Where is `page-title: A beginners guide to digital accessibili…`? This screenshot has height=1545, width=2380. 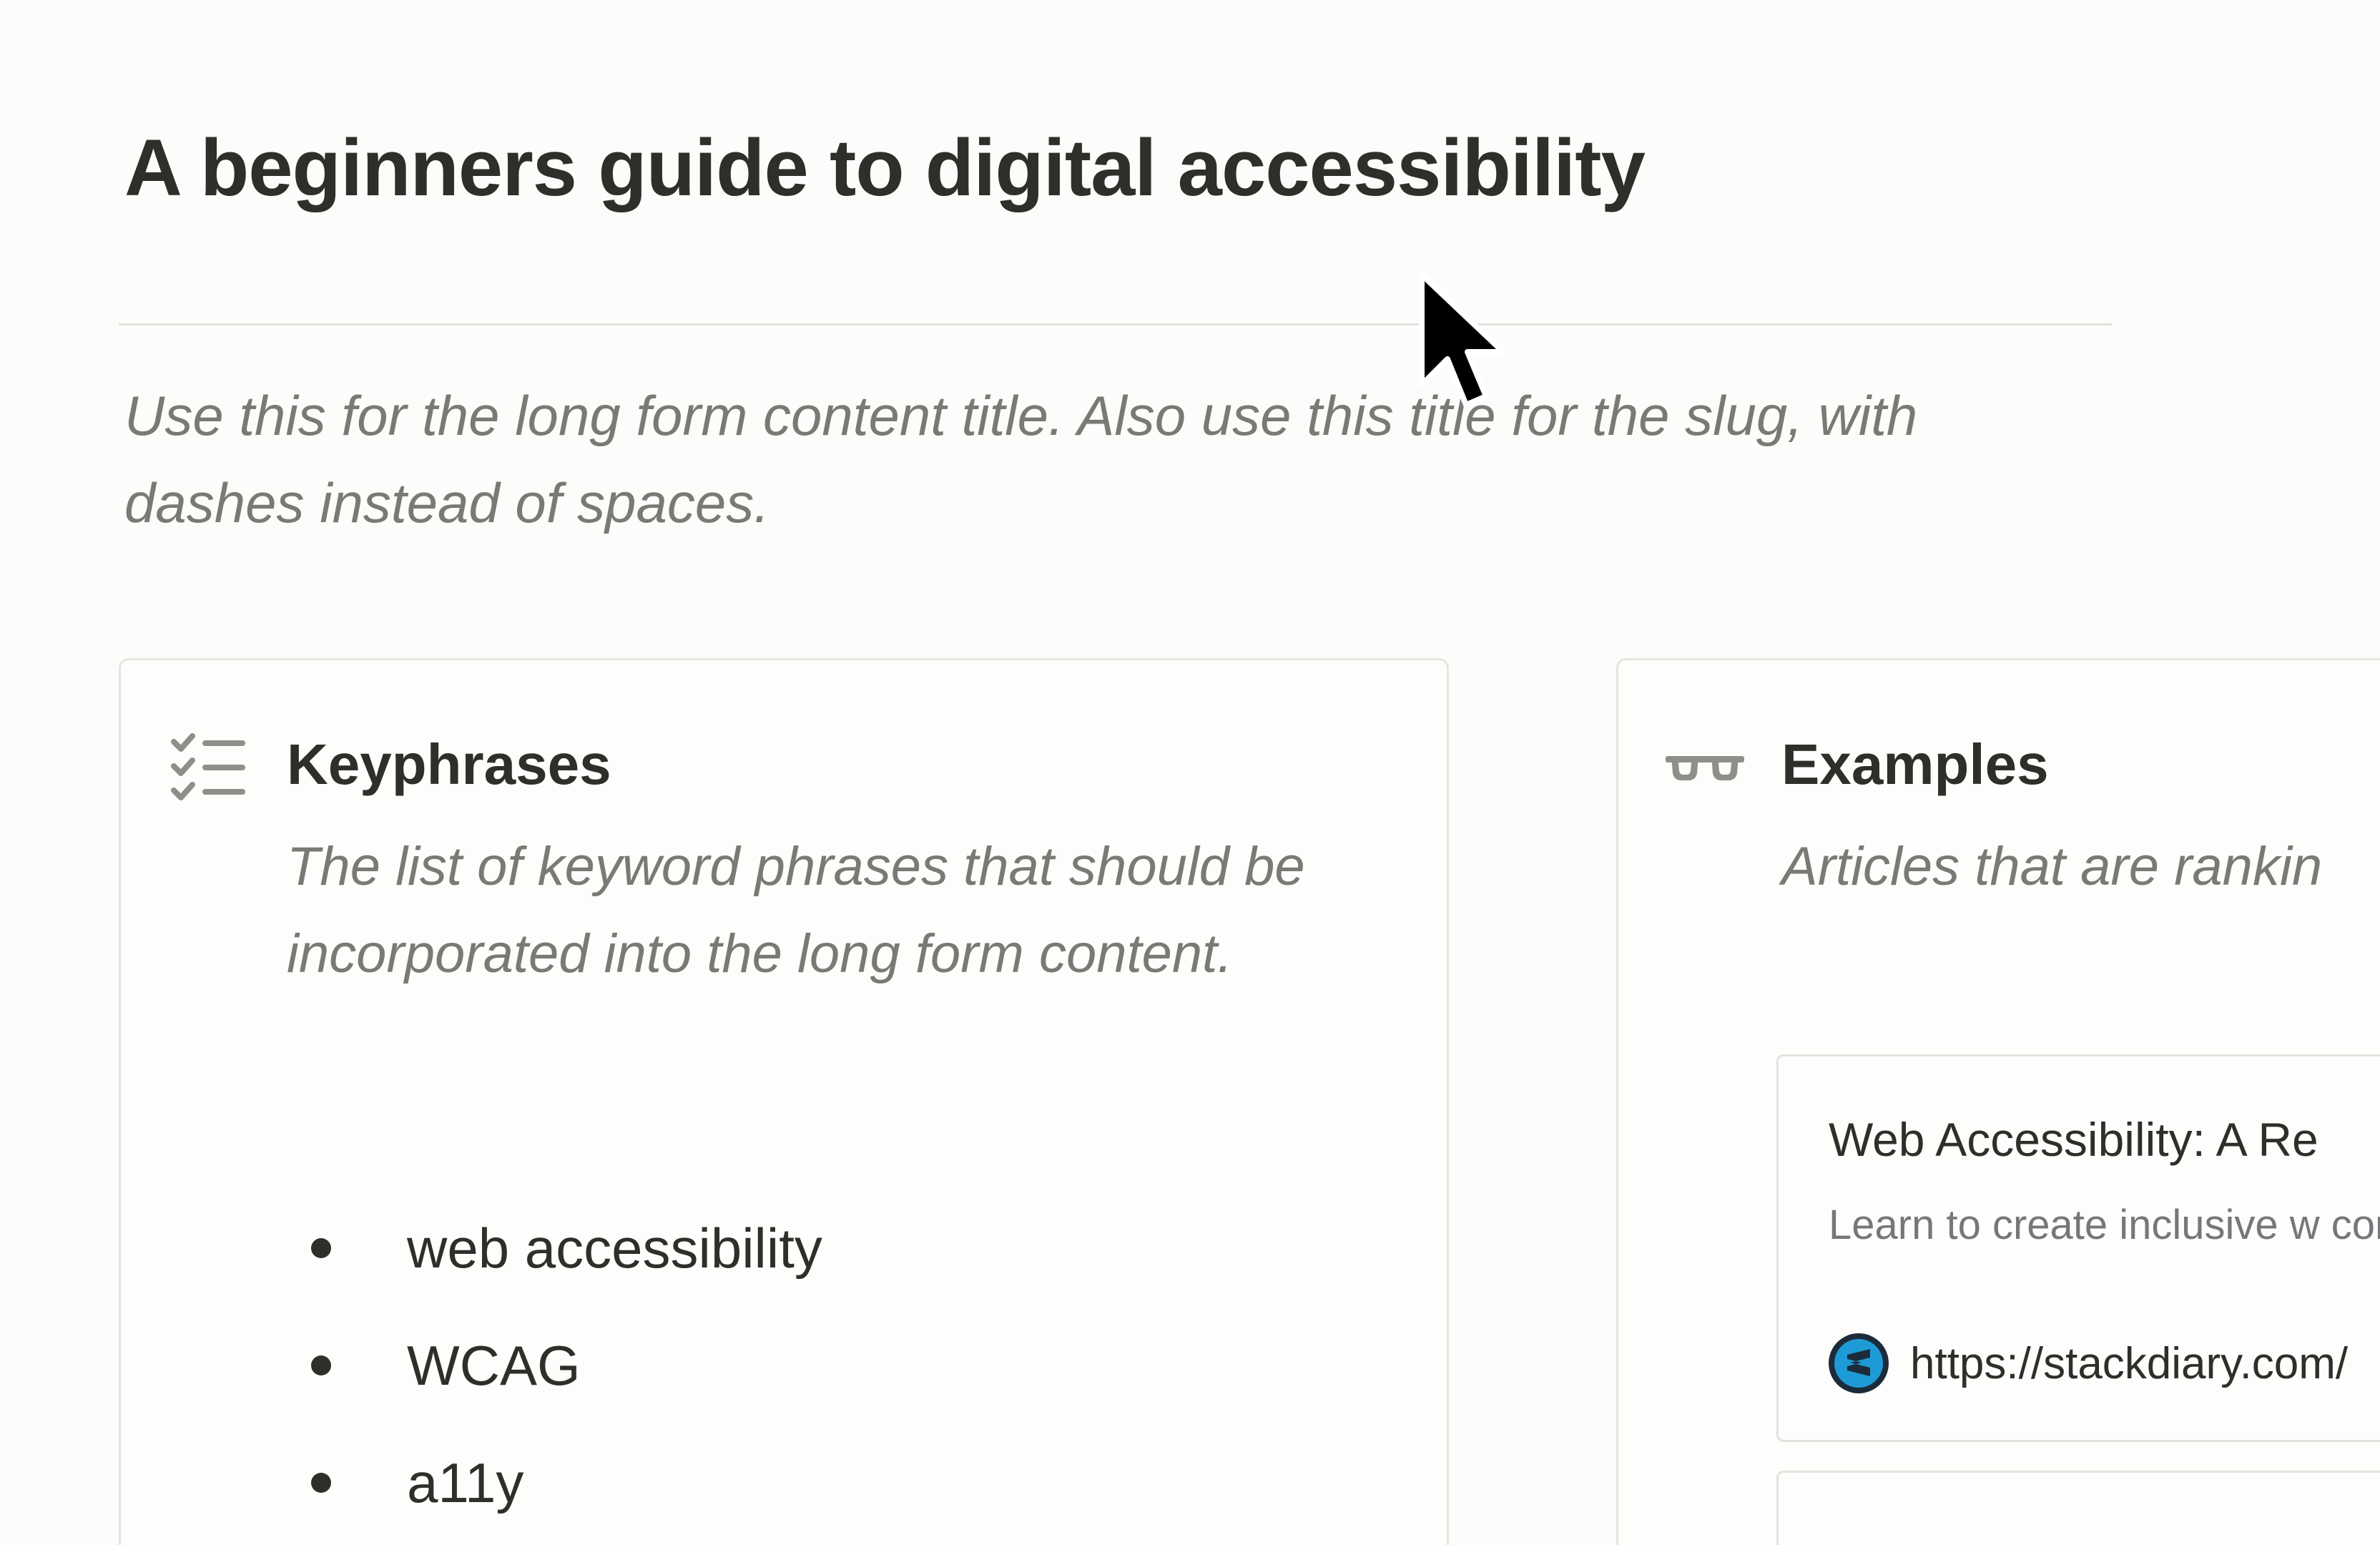 page-title: A beginners guide to digital accessibili… is located at coordinates (885, 168).